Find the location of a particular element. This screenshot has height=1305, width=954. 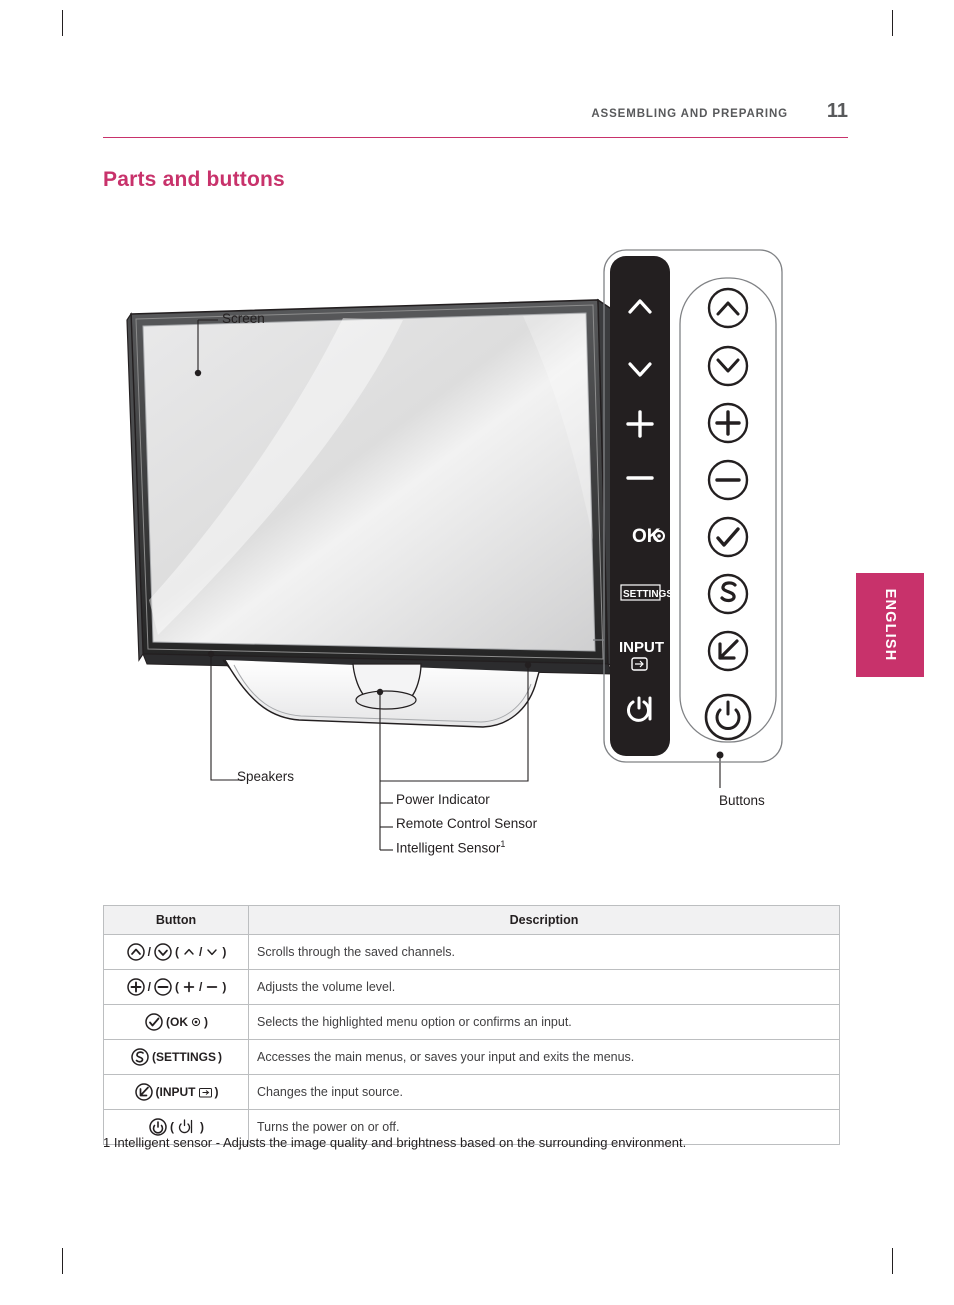

chevron-down-icon is located at coordinates (212, 952).